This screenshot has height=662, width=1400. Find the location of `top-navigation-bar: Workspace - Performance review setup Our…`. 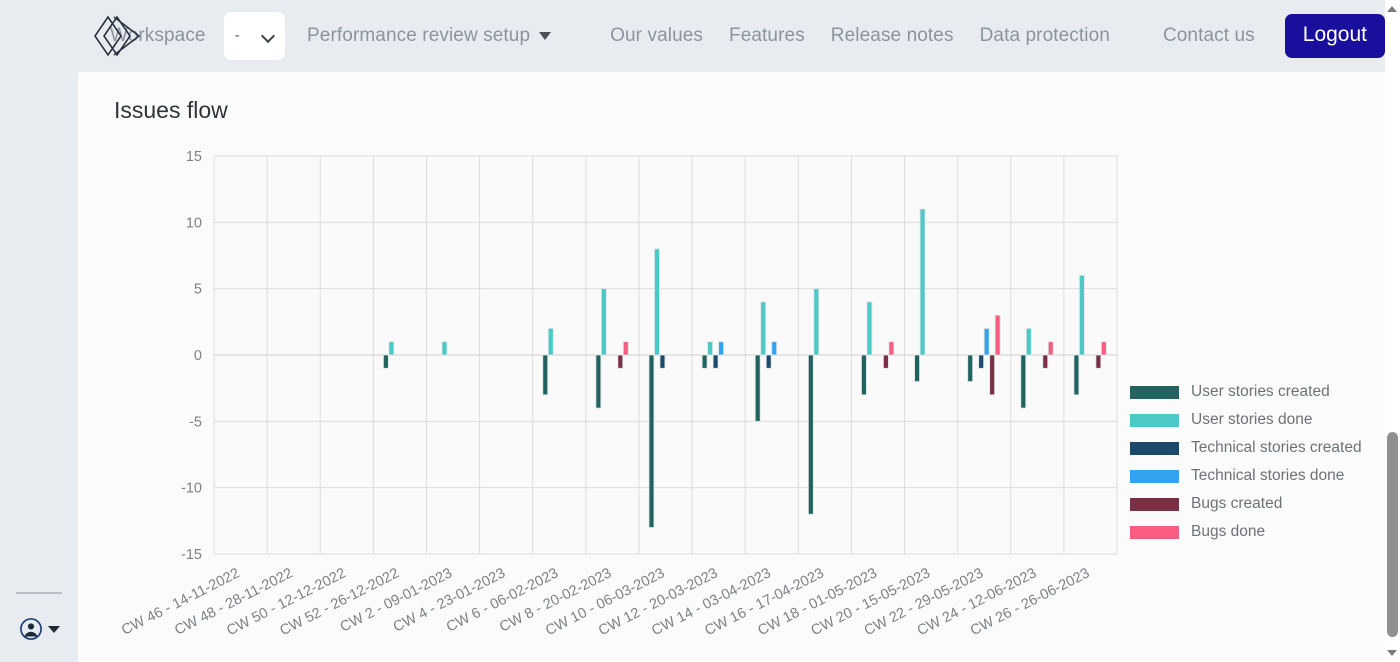

top-navigation-bar: Workspace - Performance review setup Our… is located at coordinates (731, 36).